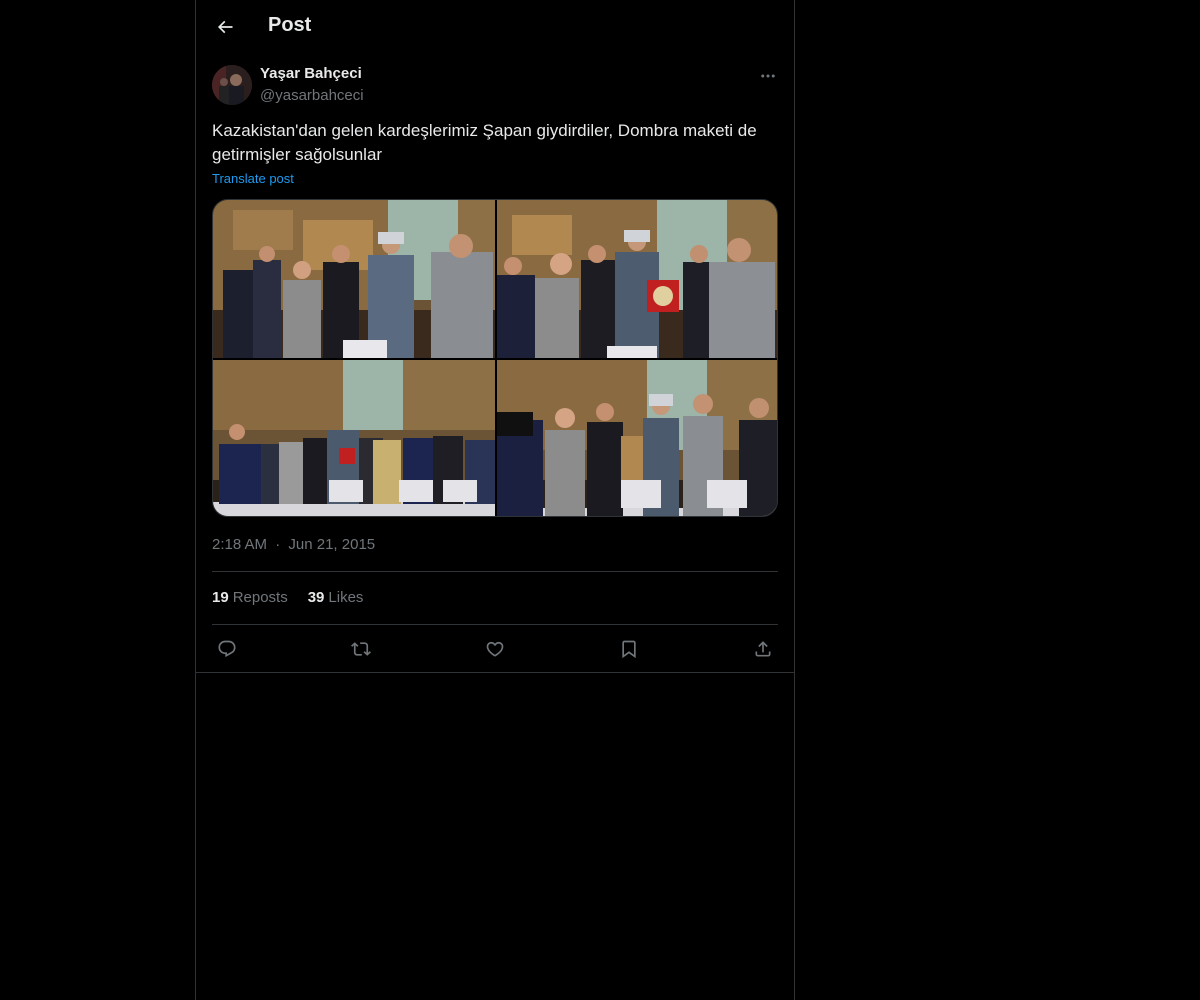 Image resolution: width=1200 pixels, height=1000 pixels. I want to click on post-stats: 19 Reposts 39 Likes, so click(287, 597).